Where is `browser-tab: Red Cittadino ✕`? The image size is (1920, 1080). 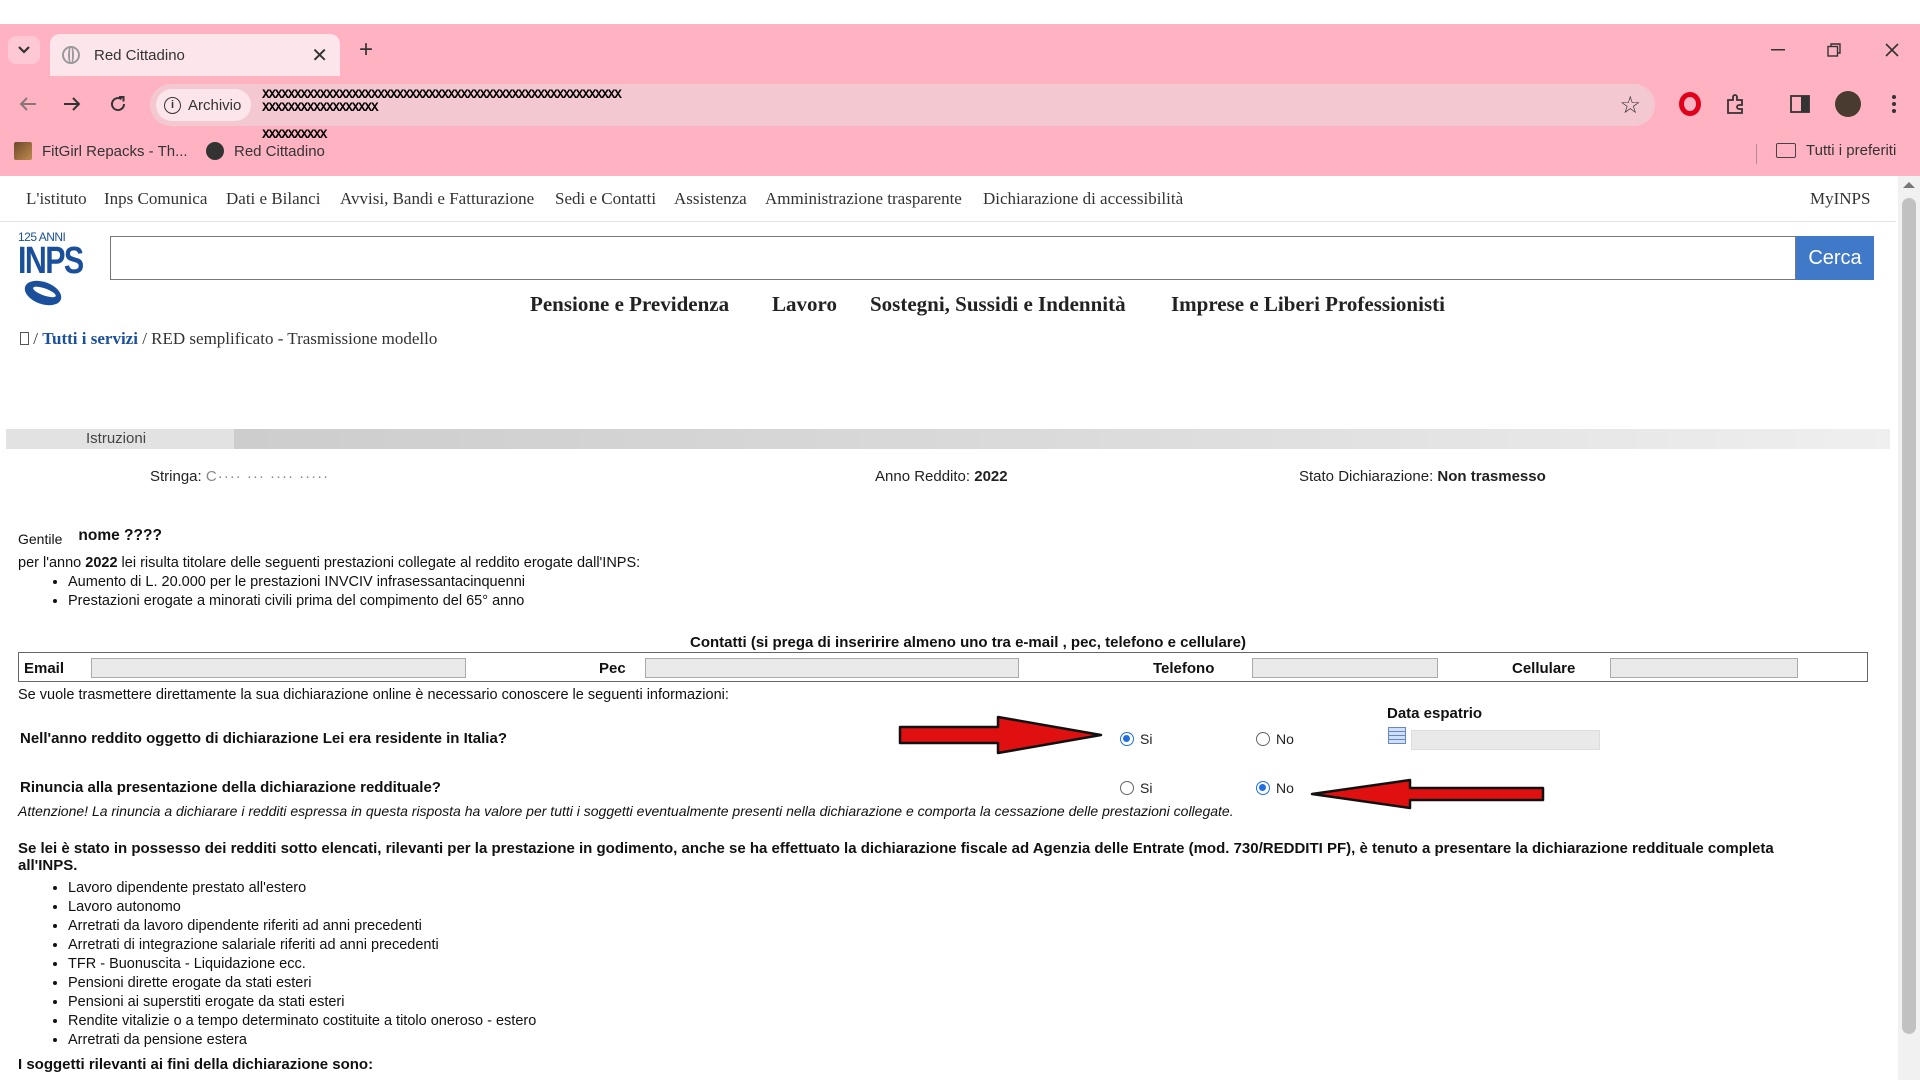 browser-tab: Red Cittadino ✕ is located at coordinates (195, 55).